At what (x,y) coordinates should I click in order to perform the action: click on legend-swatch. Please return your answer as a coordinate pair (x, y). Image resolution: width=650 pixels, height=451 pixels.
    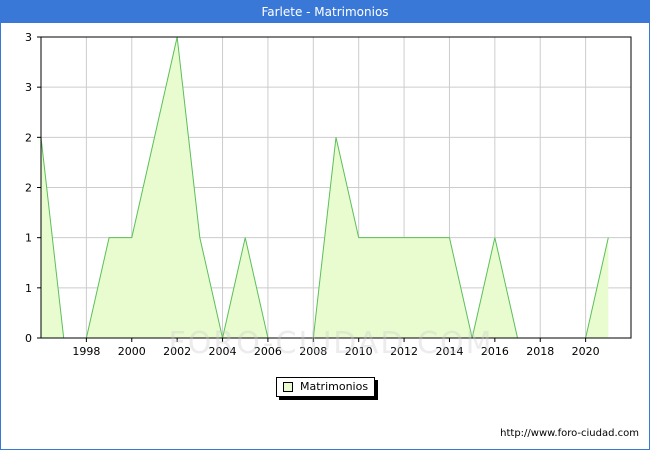
    Looking at the image, I should click on (288, 387).